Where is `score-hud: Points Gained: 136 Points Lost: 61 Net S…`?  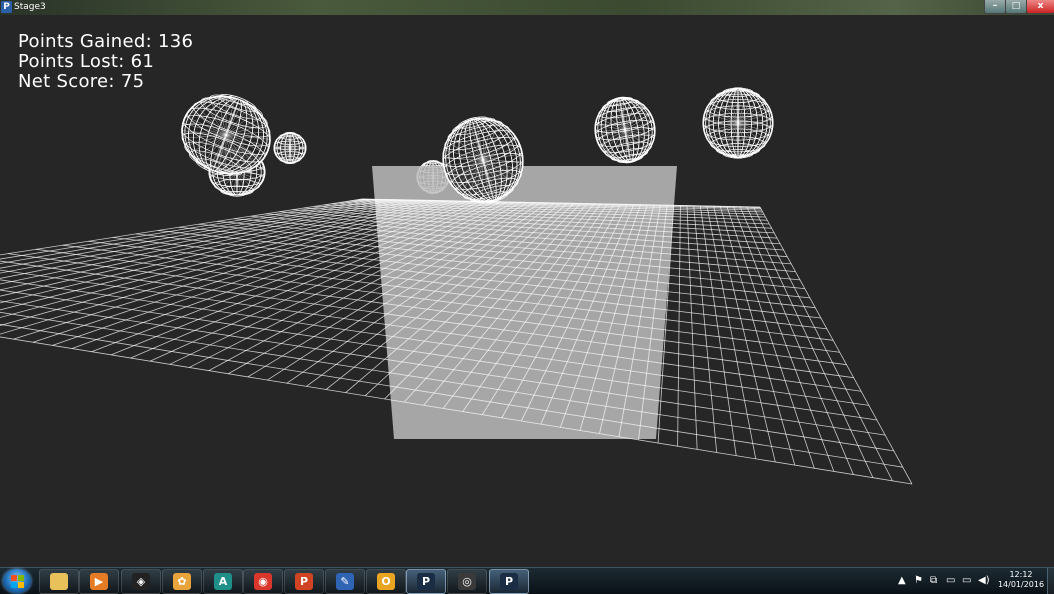
score-hud: Points Gained: 136 Points Lost: 61 Net S… is located at coordinates (105, 62).